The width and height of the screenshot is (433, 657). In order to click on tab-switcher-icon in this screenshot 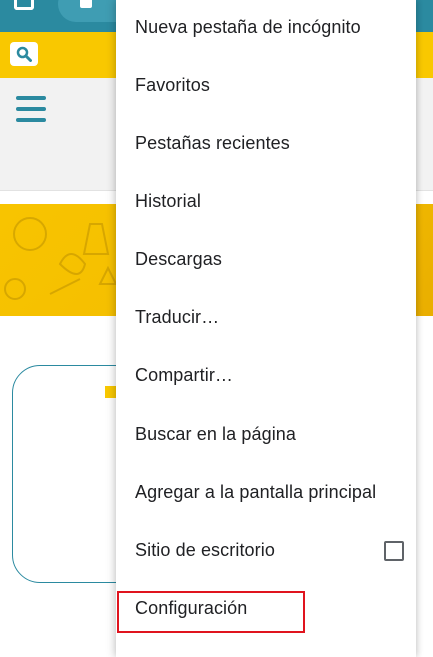, I will do `click(24, 5)`.